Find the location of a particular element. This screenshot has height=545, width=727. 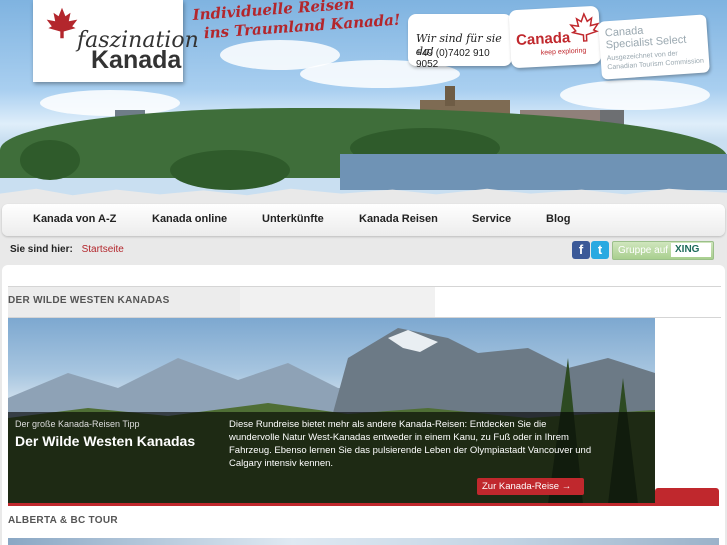

section-title: DER WILDE WESTEN KANADAS is located at coordinates (89, 300).